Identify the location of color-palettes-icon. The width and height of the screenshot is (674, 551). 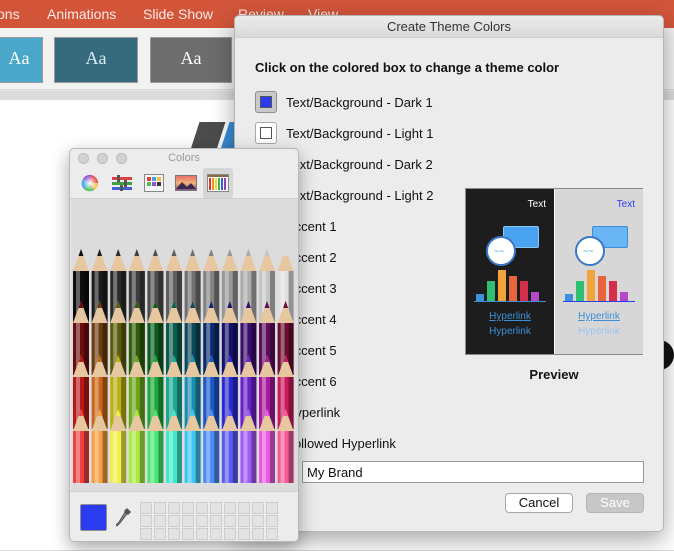
(154, 183).